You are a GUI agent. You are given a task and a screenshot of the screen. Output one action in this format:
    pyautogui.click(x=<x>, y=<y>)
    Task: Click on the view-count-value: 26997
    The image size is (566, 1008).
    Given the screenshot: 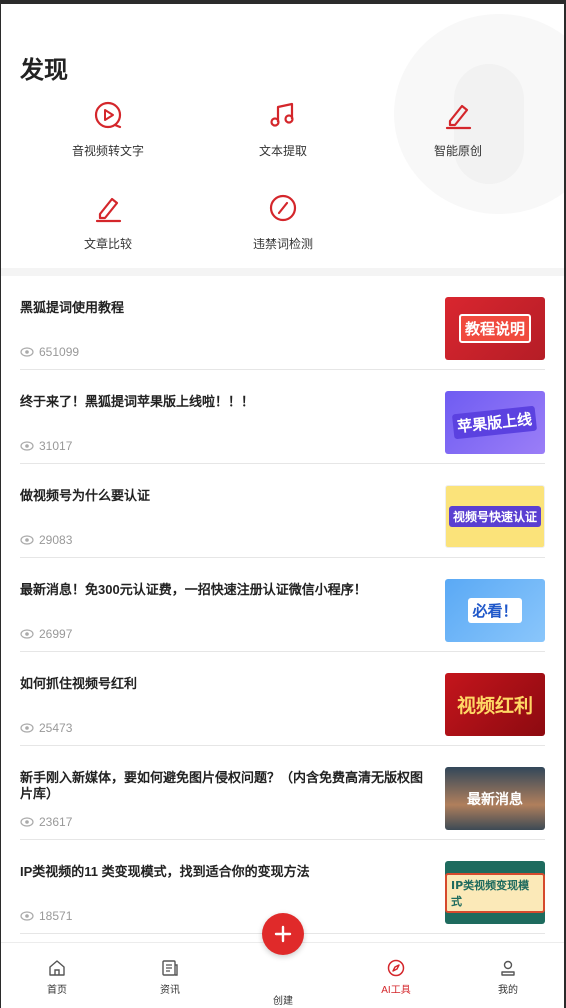 What is the action you would take?
    pyautogui.click(x=56, y=634)
    